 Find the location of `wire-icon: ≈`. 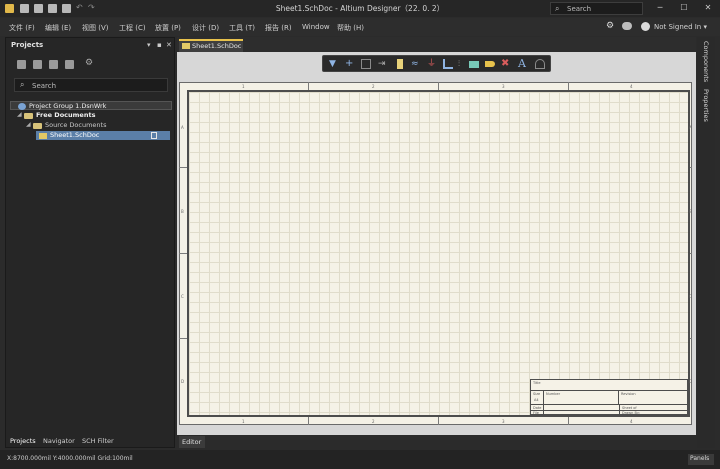

wire-icon: ≈ is located at coordinates (416, 64).